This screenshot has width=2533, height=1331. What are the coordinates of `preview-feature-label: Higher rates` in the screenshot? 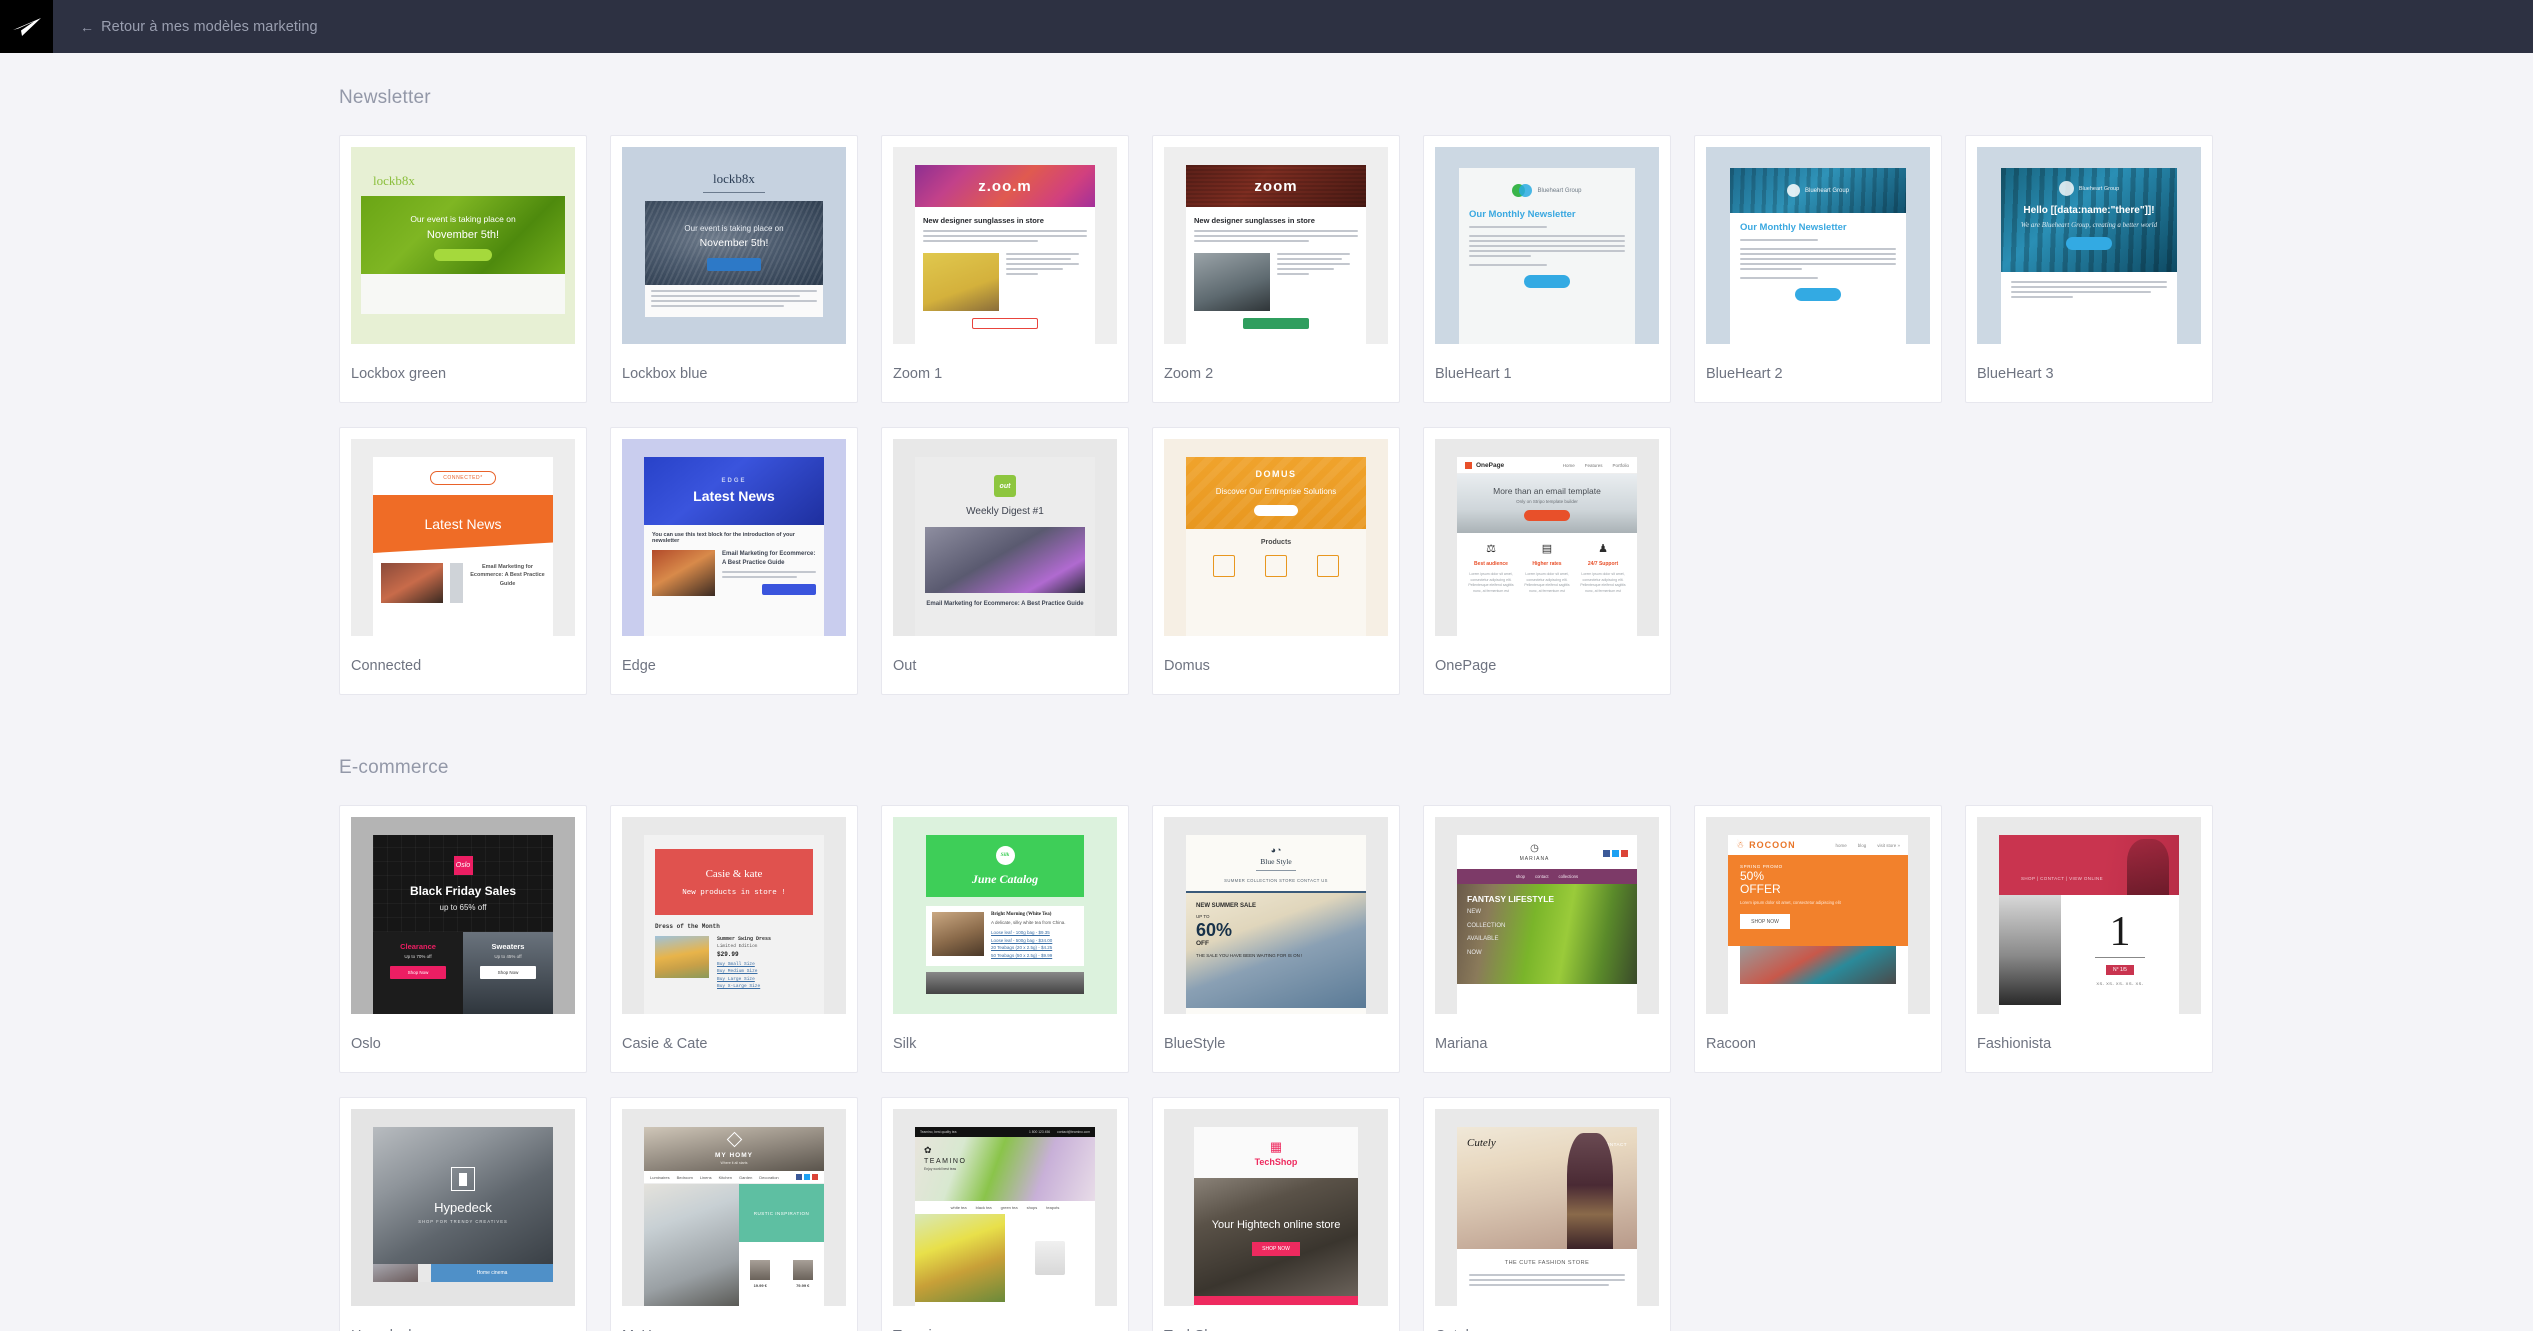 It's located at (1547, 564).